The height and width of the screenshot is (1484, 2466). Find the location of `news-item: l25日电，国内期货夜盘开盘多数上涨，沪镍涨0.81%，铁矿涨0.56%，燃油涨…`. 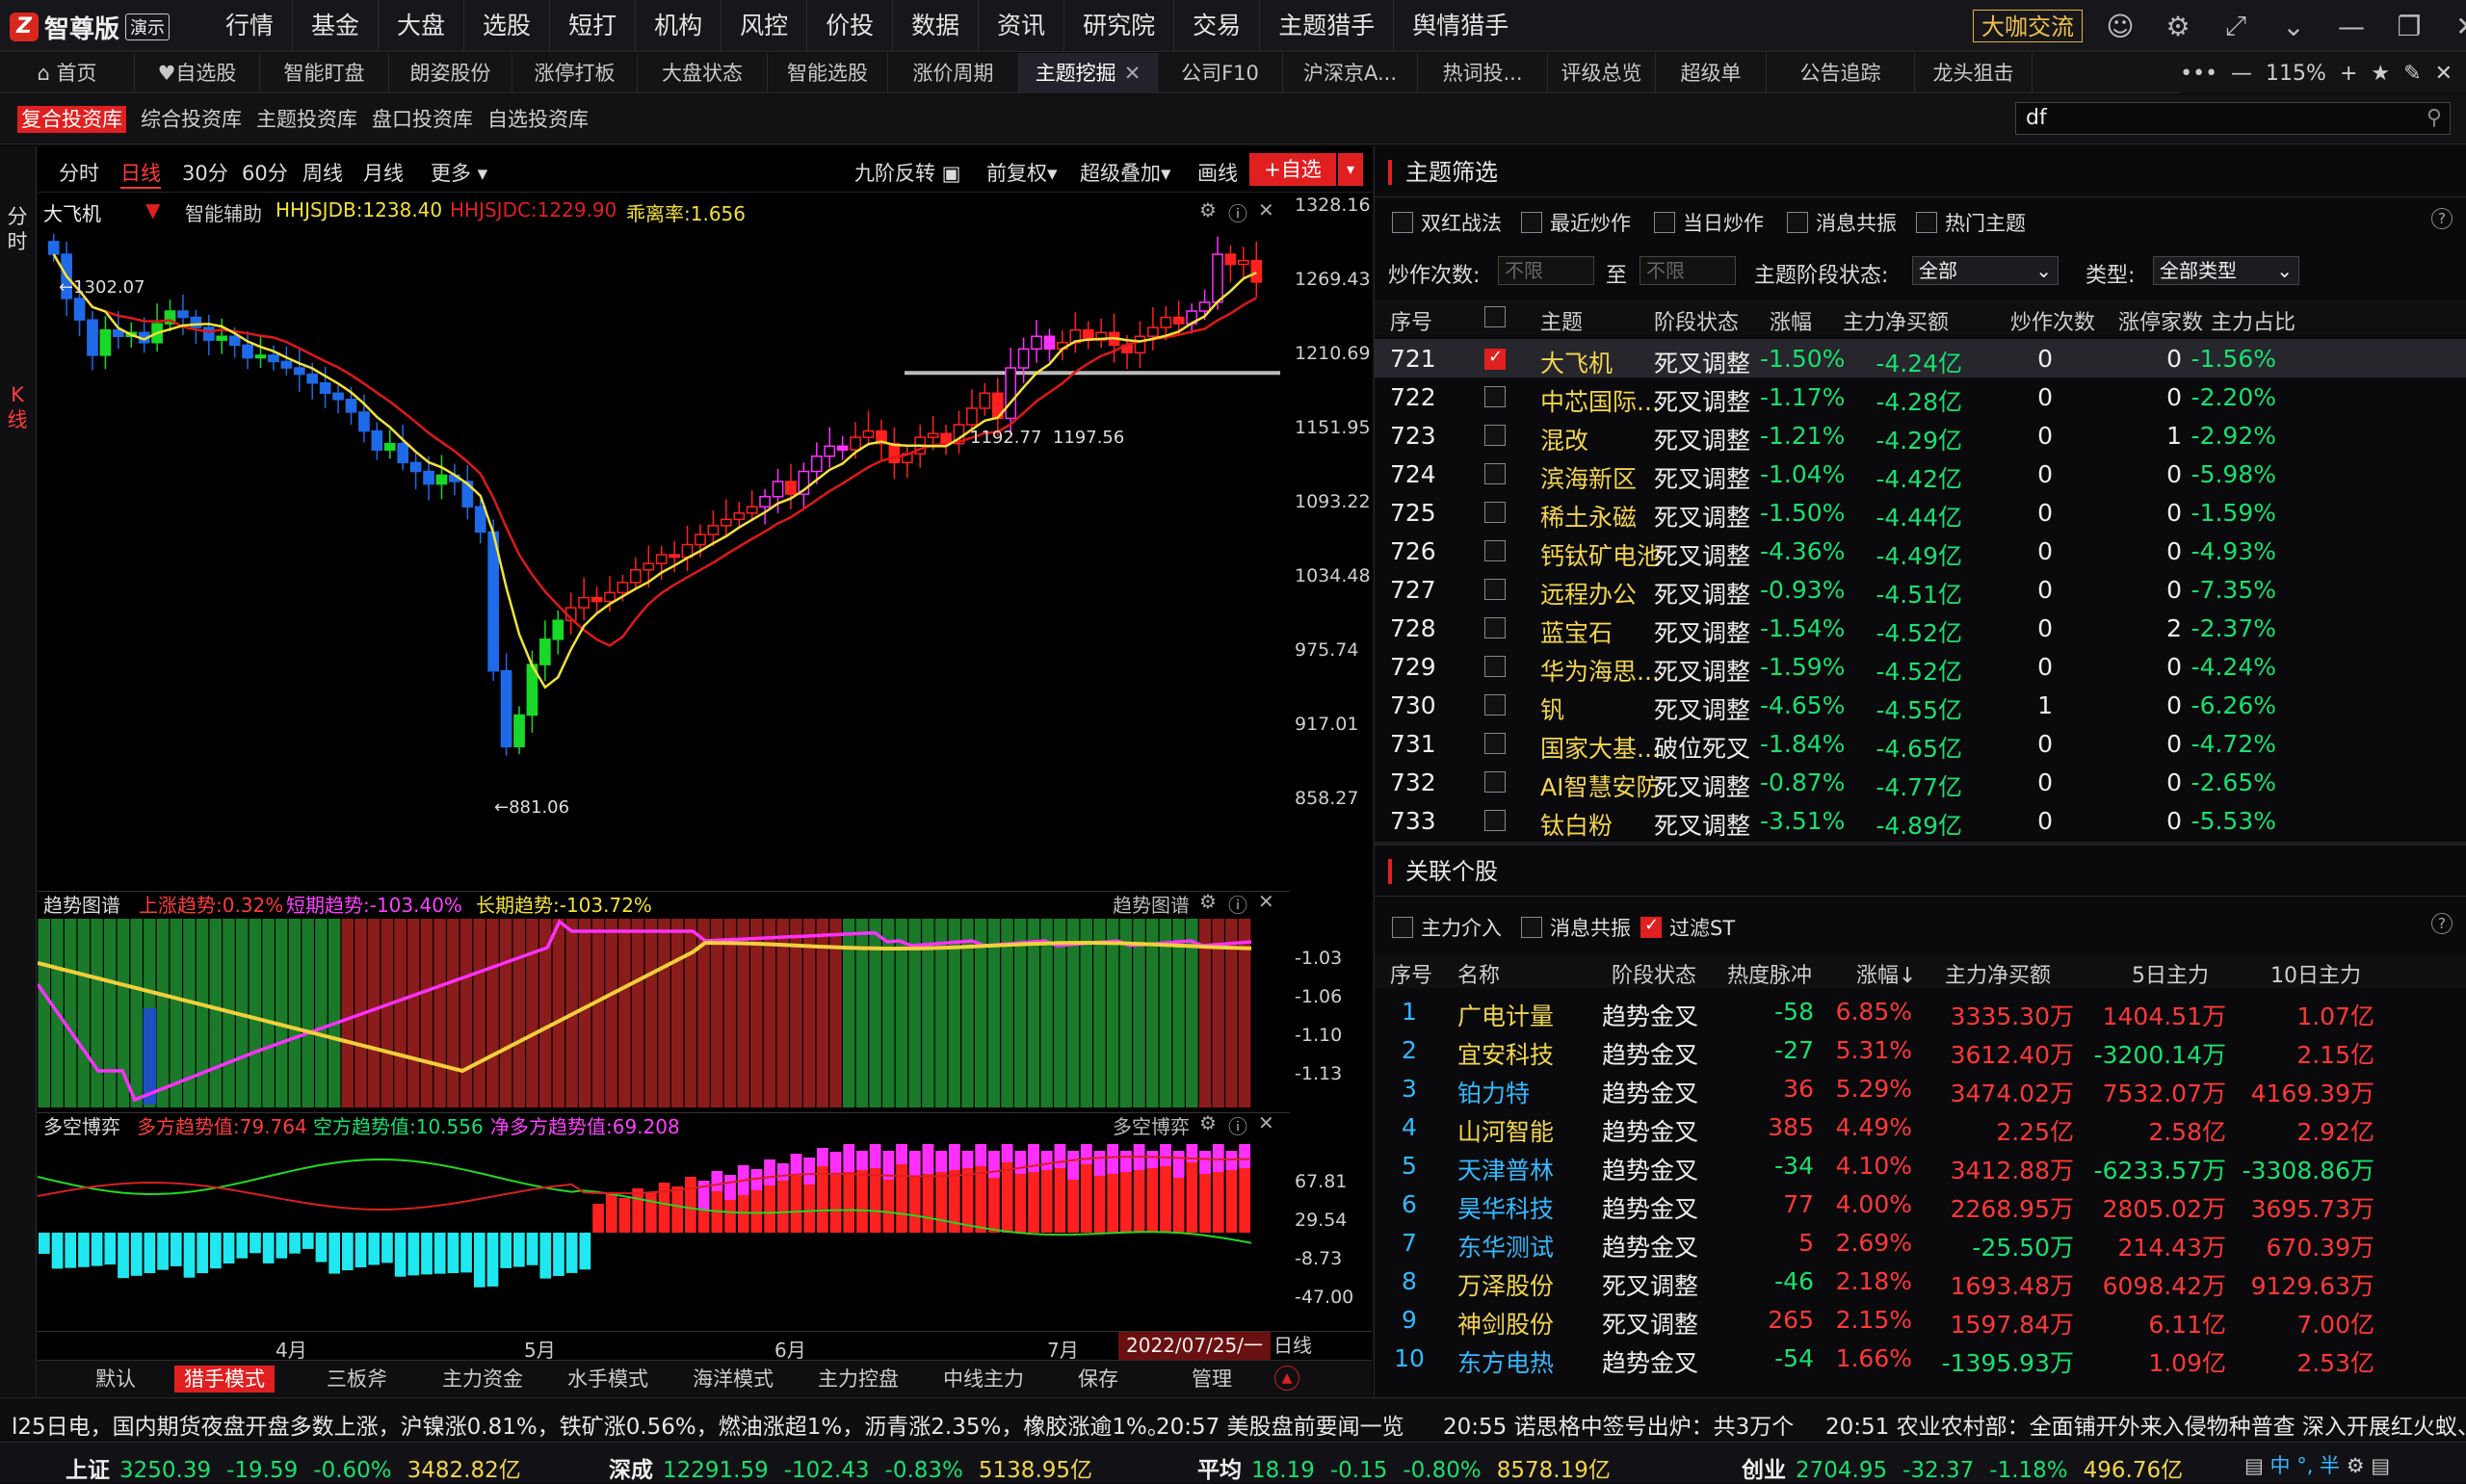

news-item: l25日电，国内期货夜盘开盘多数上涨，沪镍涨0.81%，铁矿涨0.56%，燃油涨… is located at coordinates (590, 1425).